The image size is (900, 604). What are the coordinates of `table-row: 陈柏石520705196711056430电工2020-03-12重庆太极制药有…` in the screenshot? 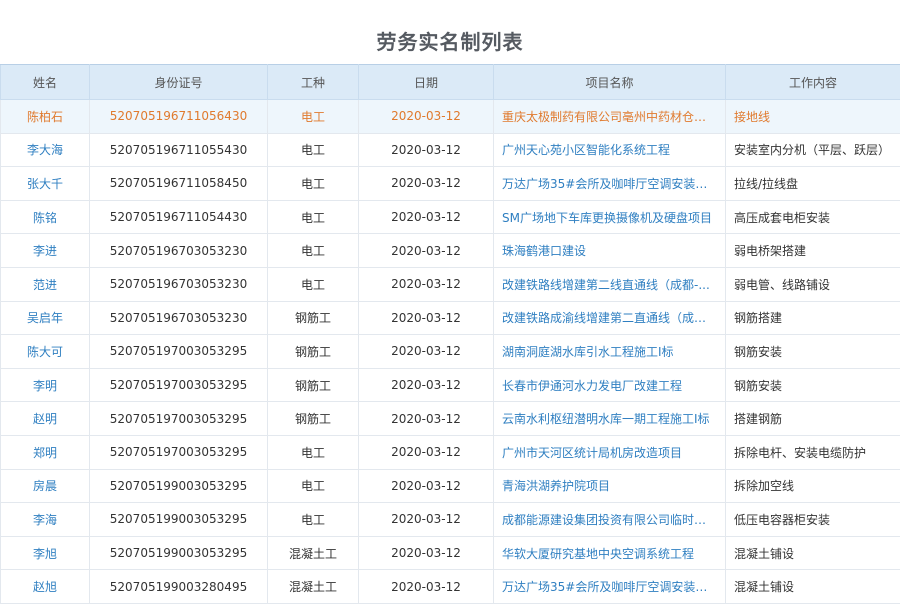 It's located at (450, 117).